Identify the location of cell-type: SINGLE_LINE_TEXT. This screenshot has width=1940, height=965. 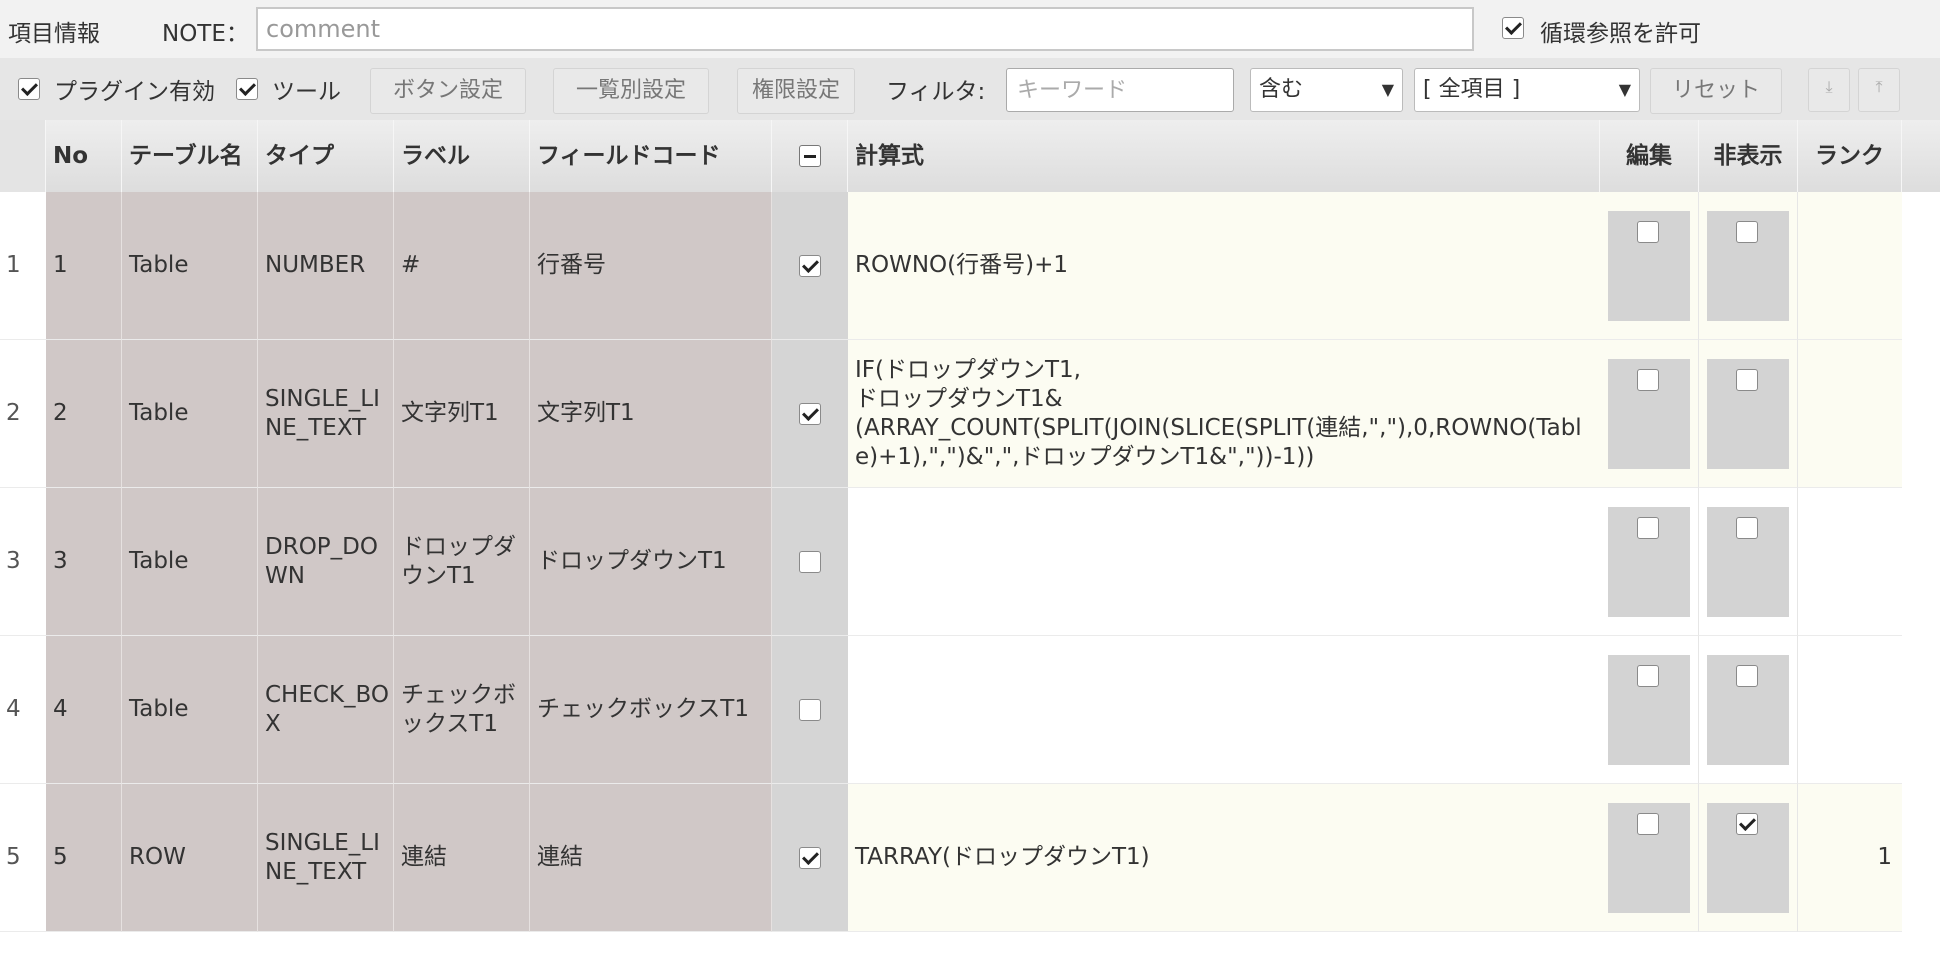
(326, 858).